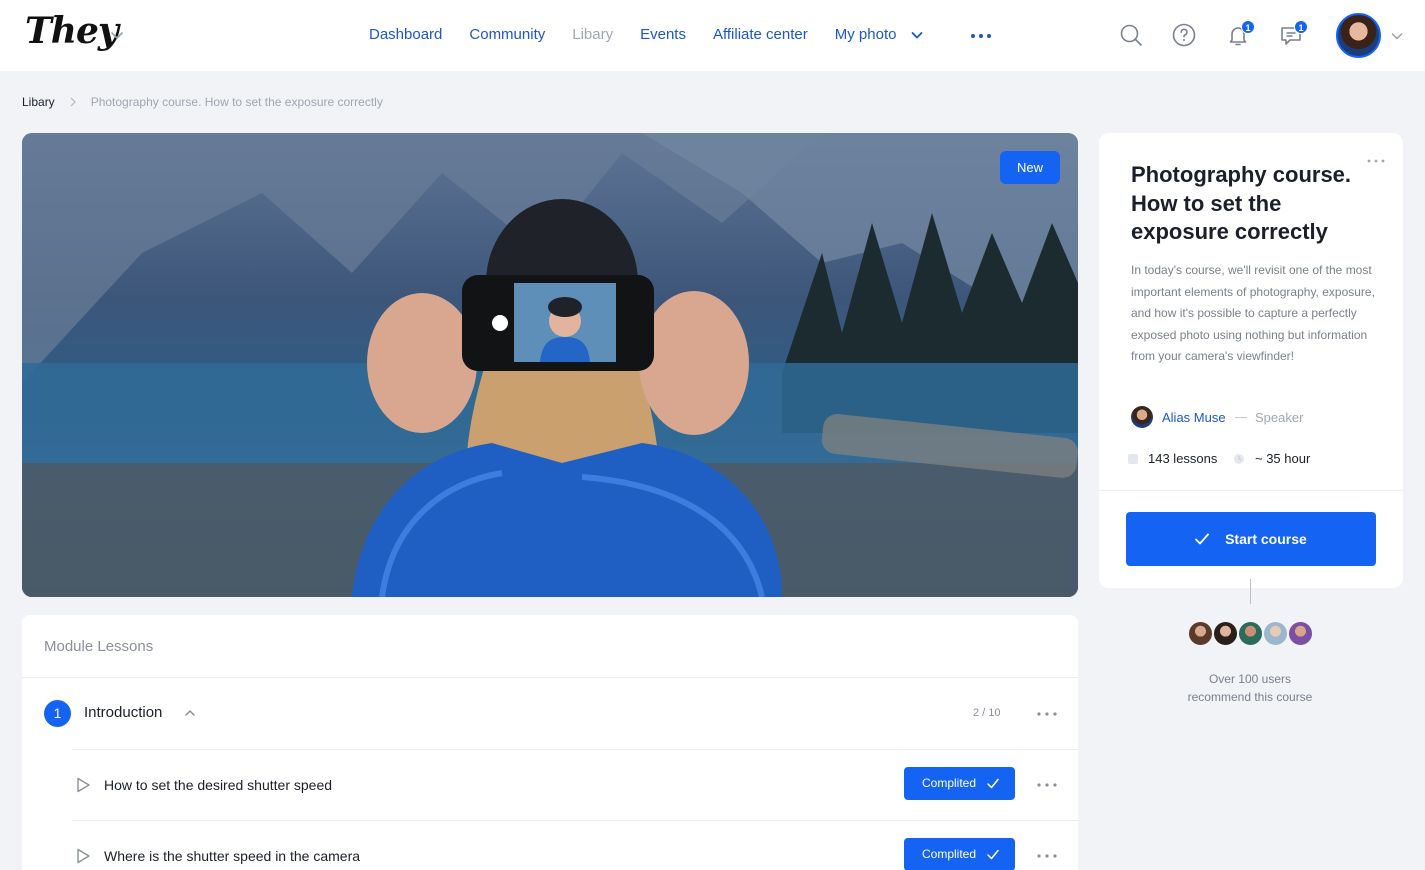 The image size is (1425, 870). Describe the element at coordinates (57, 713) in the screenshot. I see `module-number: 1` at that location.